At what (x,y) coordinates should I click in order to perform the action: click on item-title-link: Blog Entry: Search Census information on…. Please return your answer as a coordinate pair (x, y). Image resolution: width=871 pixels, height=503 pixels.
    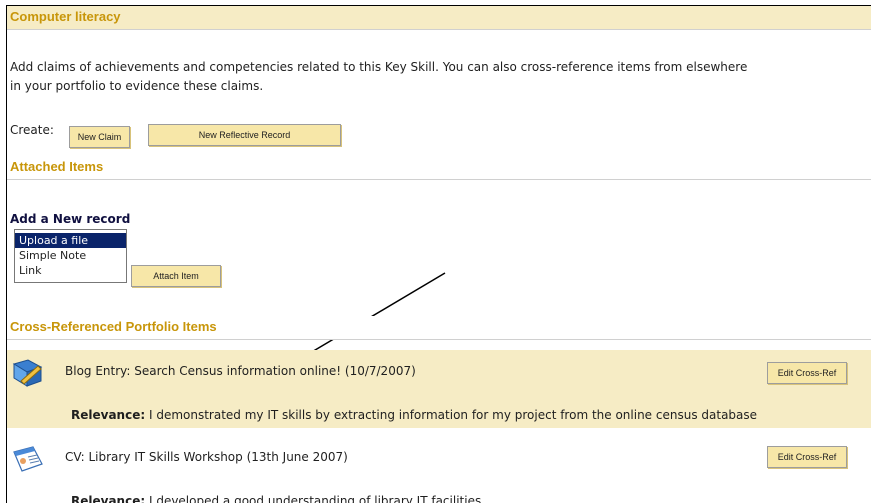
    Looking at the image, I should click on (240, 371).